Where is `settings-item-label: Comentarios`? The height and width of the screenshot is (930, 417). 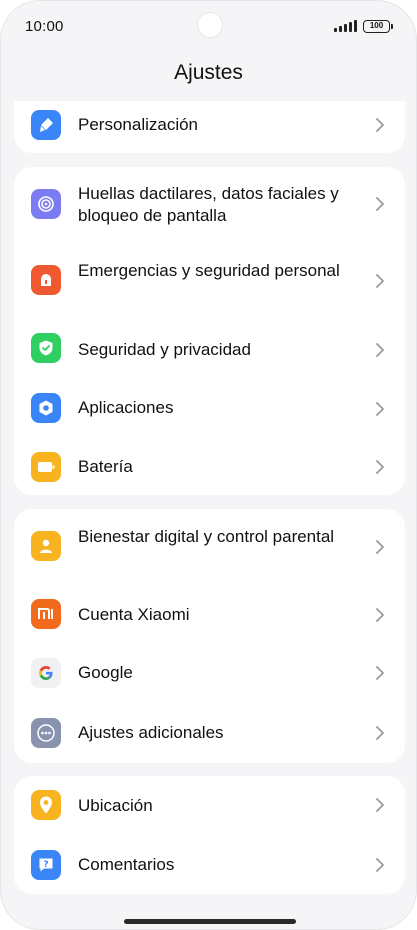 settings-item-label: Comentarios is located at coordinates (126, 864).